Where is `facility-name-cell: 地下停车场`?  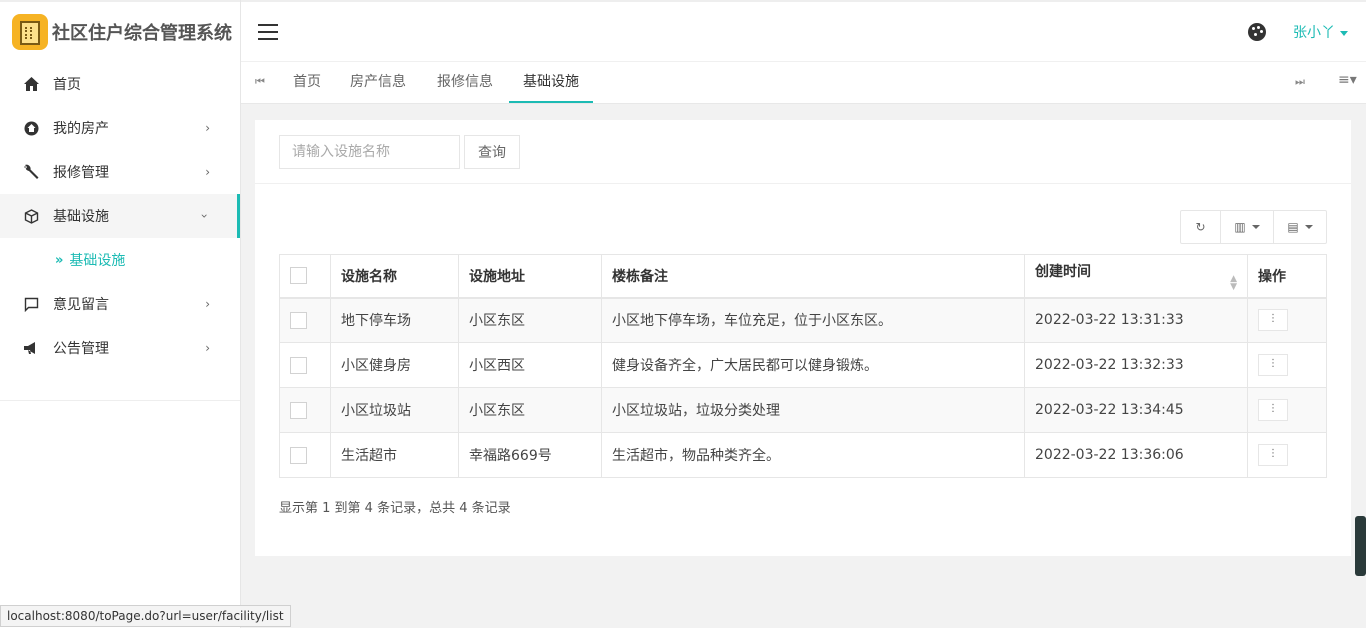 facility-name-cell: 地下停车场 is located at coordinates (394, 320).